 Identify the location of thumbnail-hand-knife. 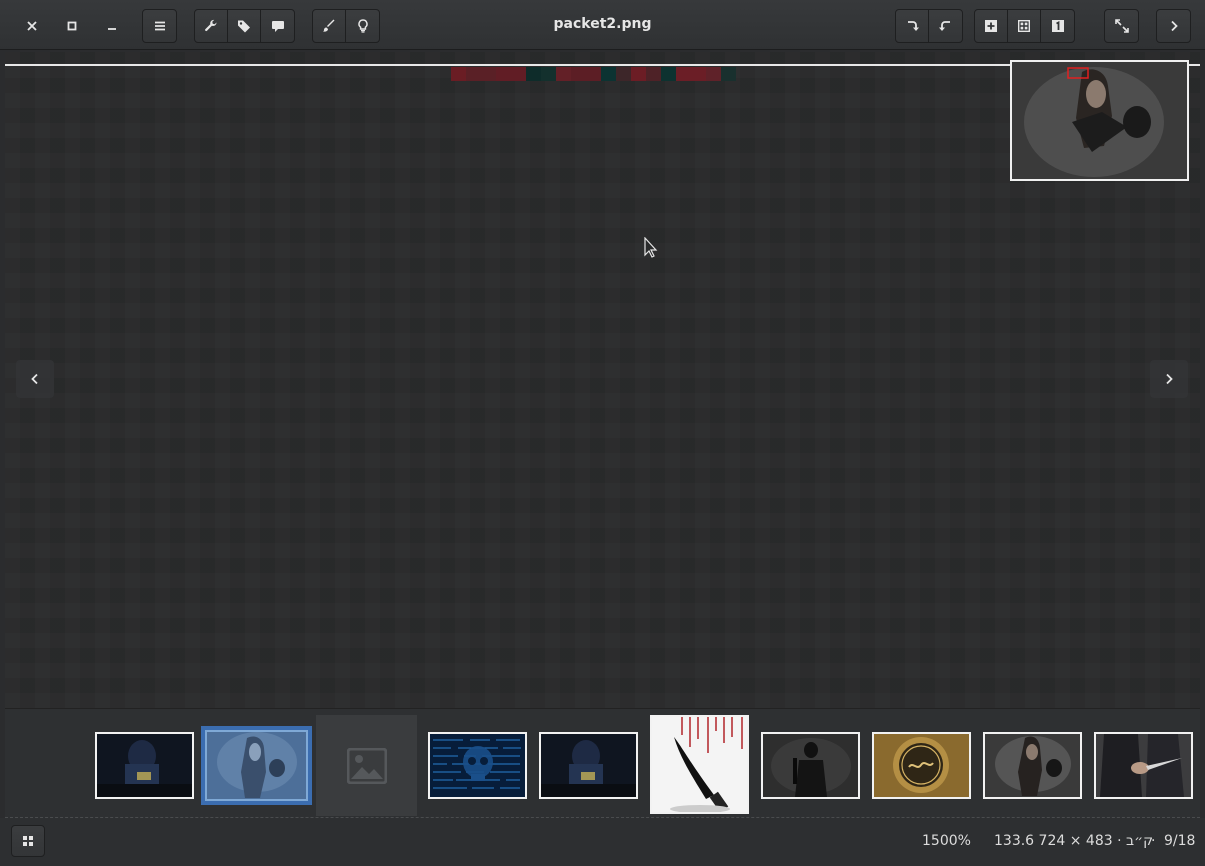
(1143, 765).